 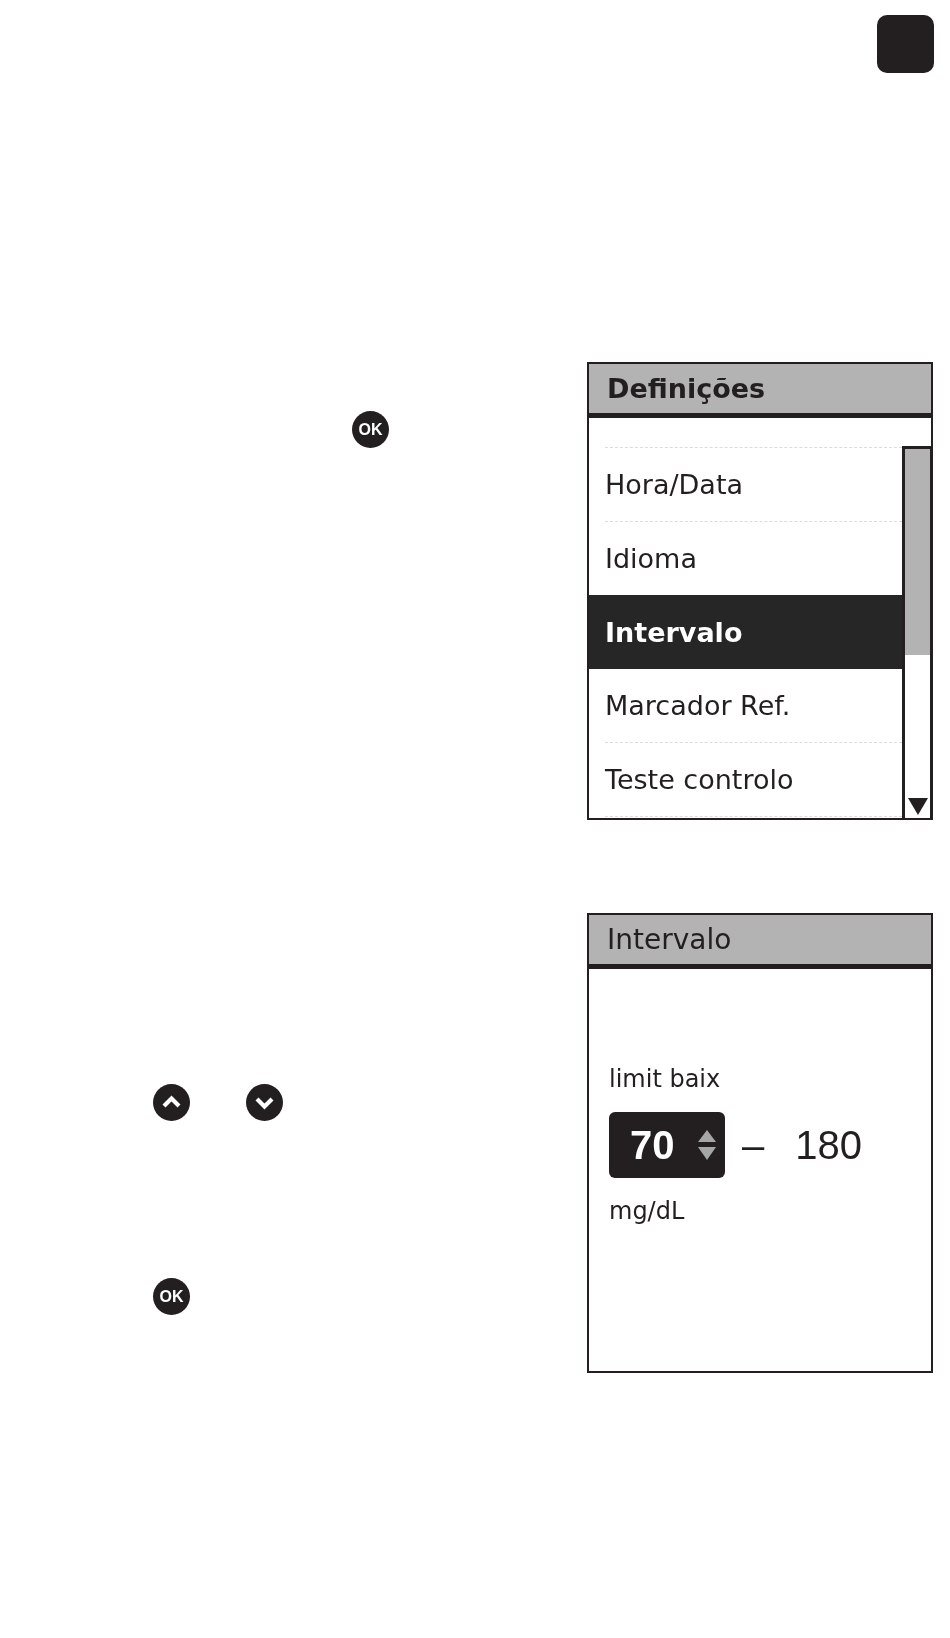 What do you see at coordinates (745, 558) in the screenshot?
I see `menu-item: Idioma` at bounding box center [745, 558].